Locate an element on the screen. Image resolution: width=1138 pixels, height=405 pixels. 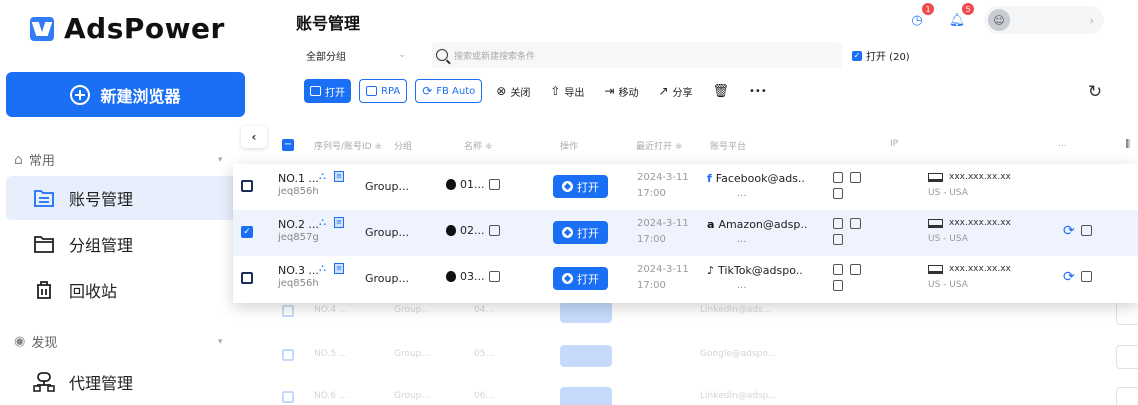
sidebar-item-accounts: 账号管理 is located at coordinates (125, 198).